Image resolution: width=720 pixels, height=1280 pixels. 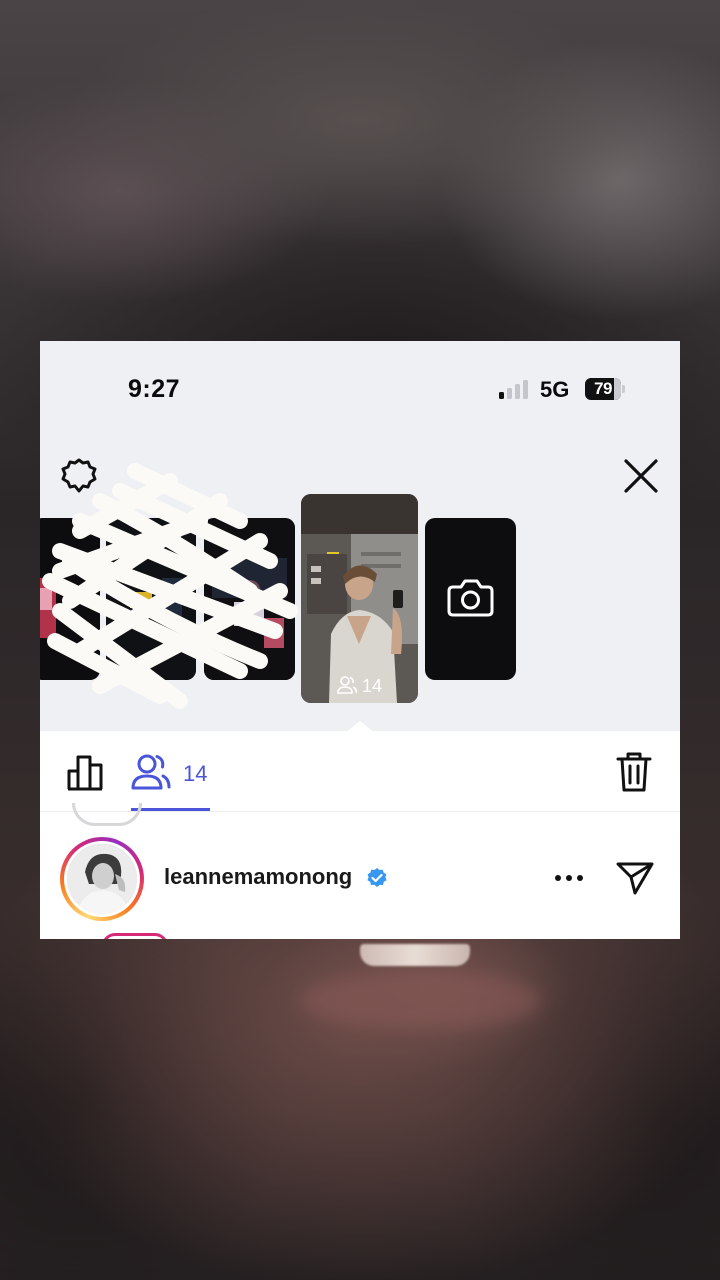 What do you see at coordinates (515, 389) in the screenshot?
I see `signal-icon` at bounding box center [515, 389].